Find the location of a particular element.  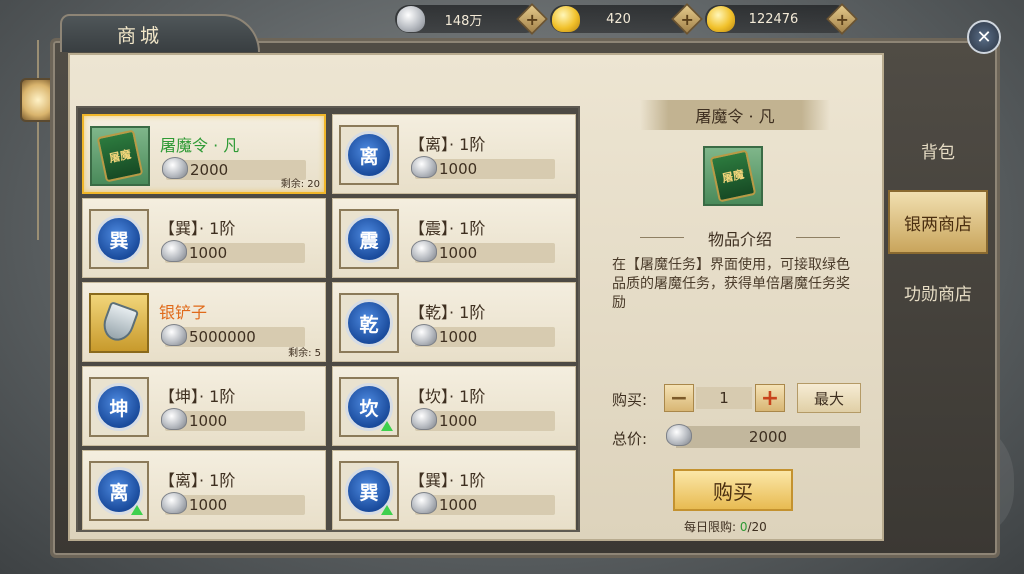

close-icon: ✕ is located at coordinates (984, 37).